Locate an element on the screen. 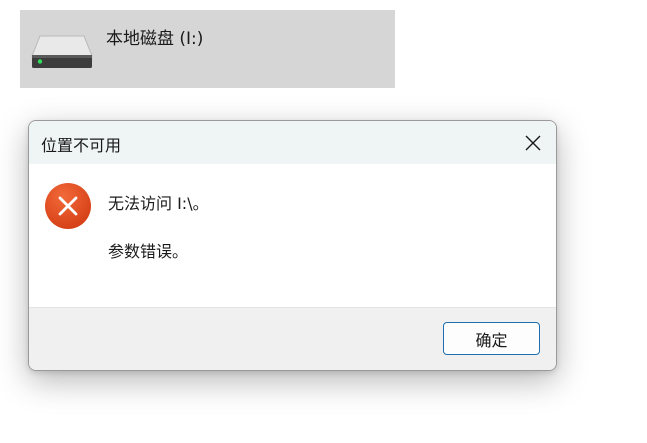  dialog-titlebar: 位置不可用 is located at coordinates (292, 142).